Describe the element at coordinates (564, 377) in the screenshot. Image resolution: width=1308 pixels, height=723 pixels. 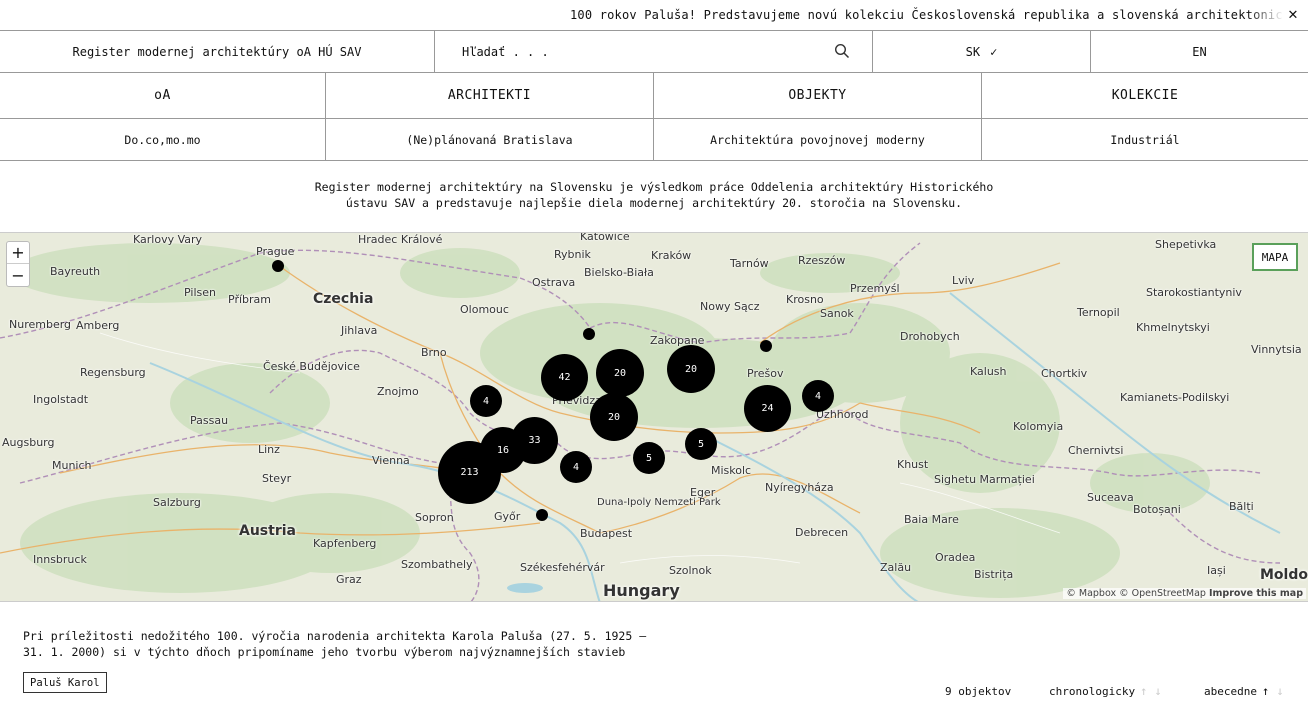
I see `map-cluster: 42` at that location.